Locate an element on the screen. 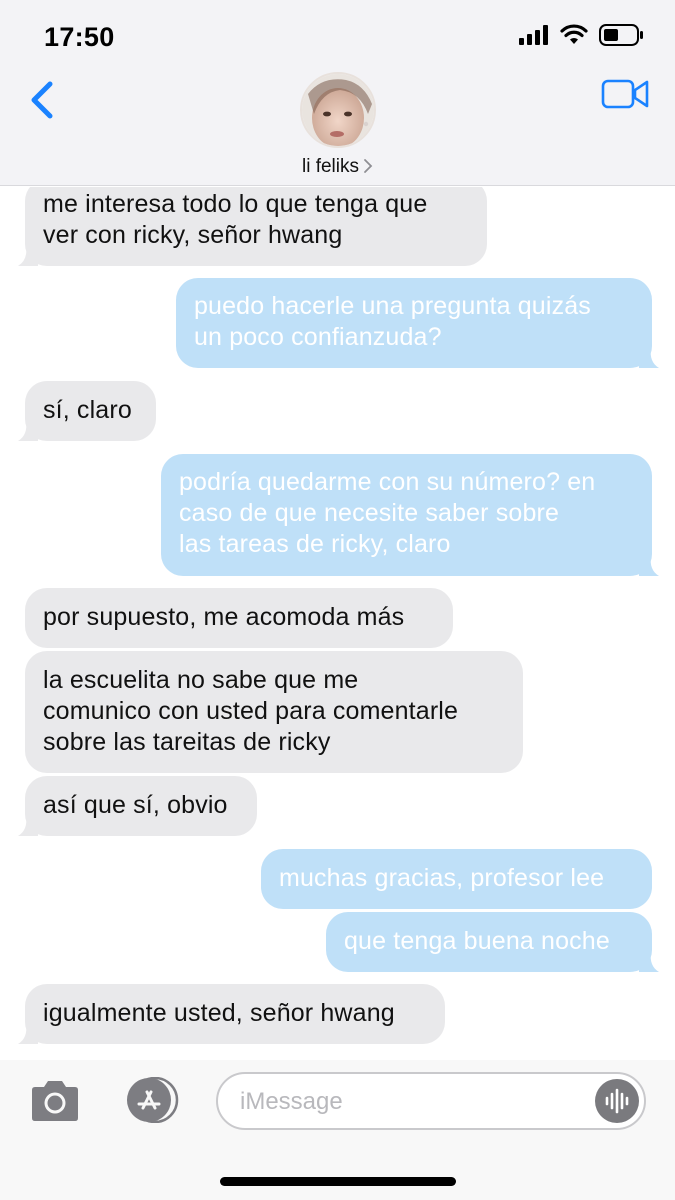 This screenshot has width=675, height=1200. message-line: muchas gracias, profesor lee is located at coordinates (442, 878).